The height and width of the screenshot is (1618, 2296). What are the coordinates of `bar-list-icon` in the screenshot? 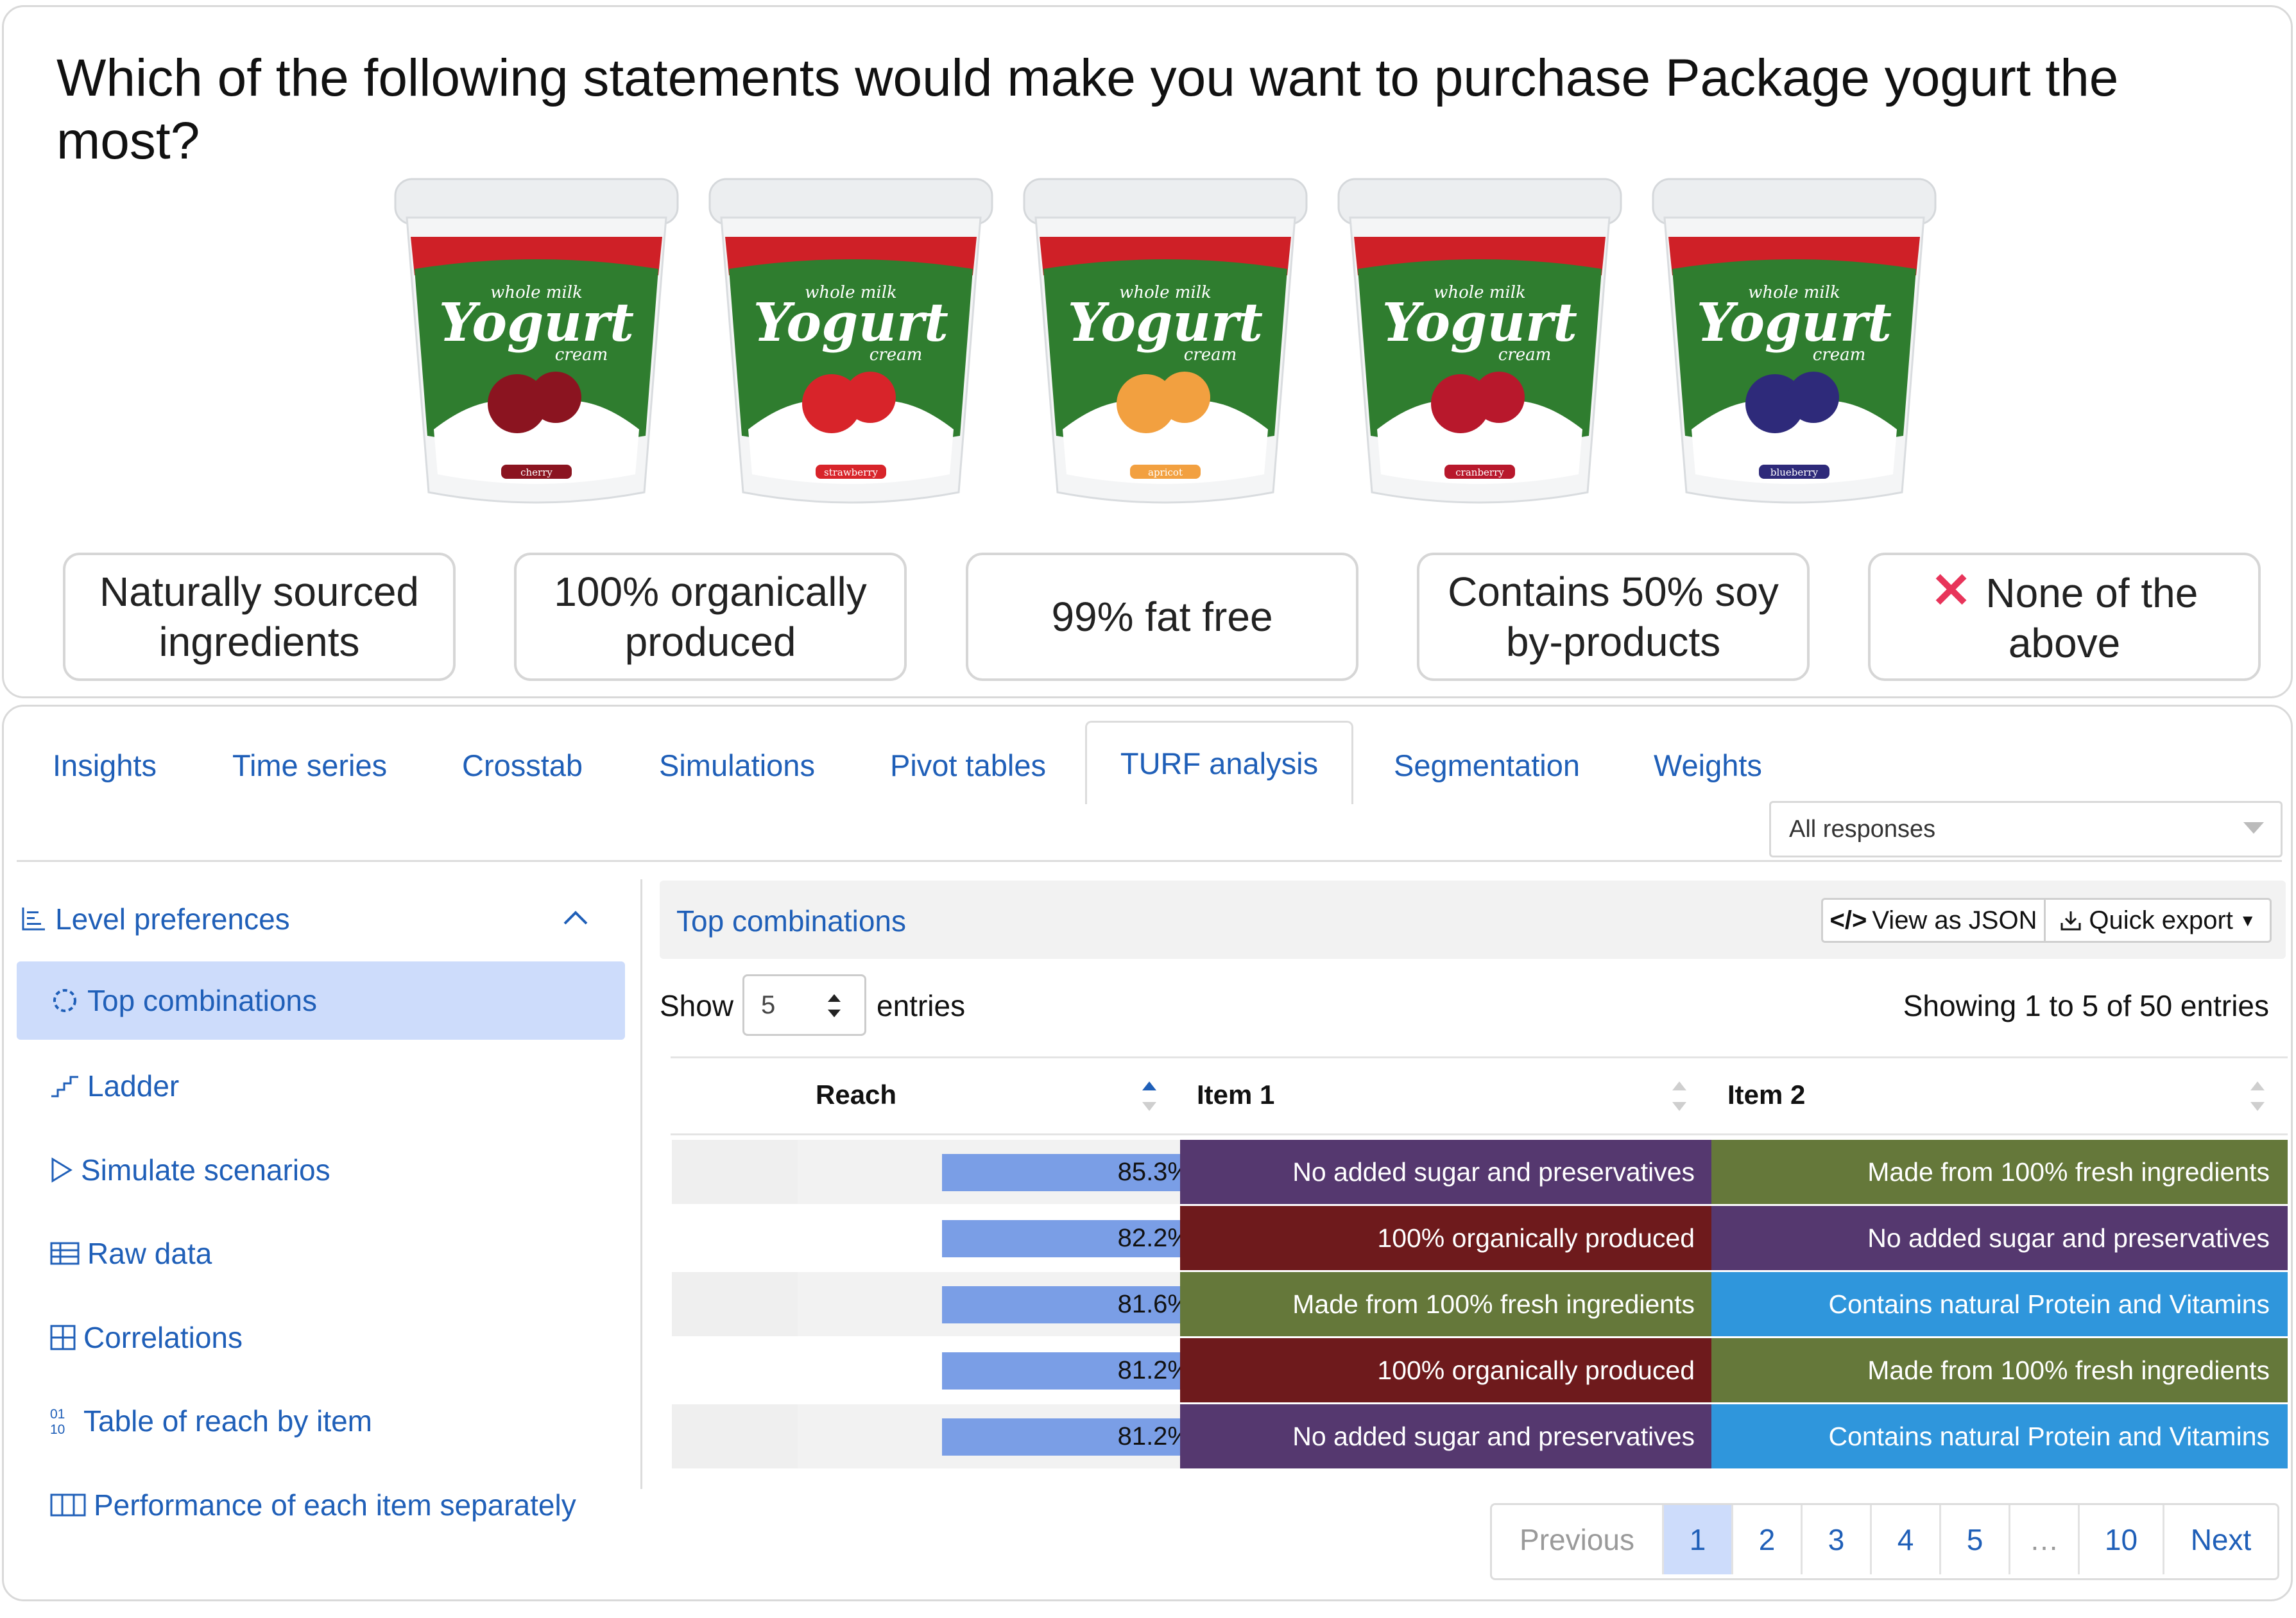 It's located at (33, 919).